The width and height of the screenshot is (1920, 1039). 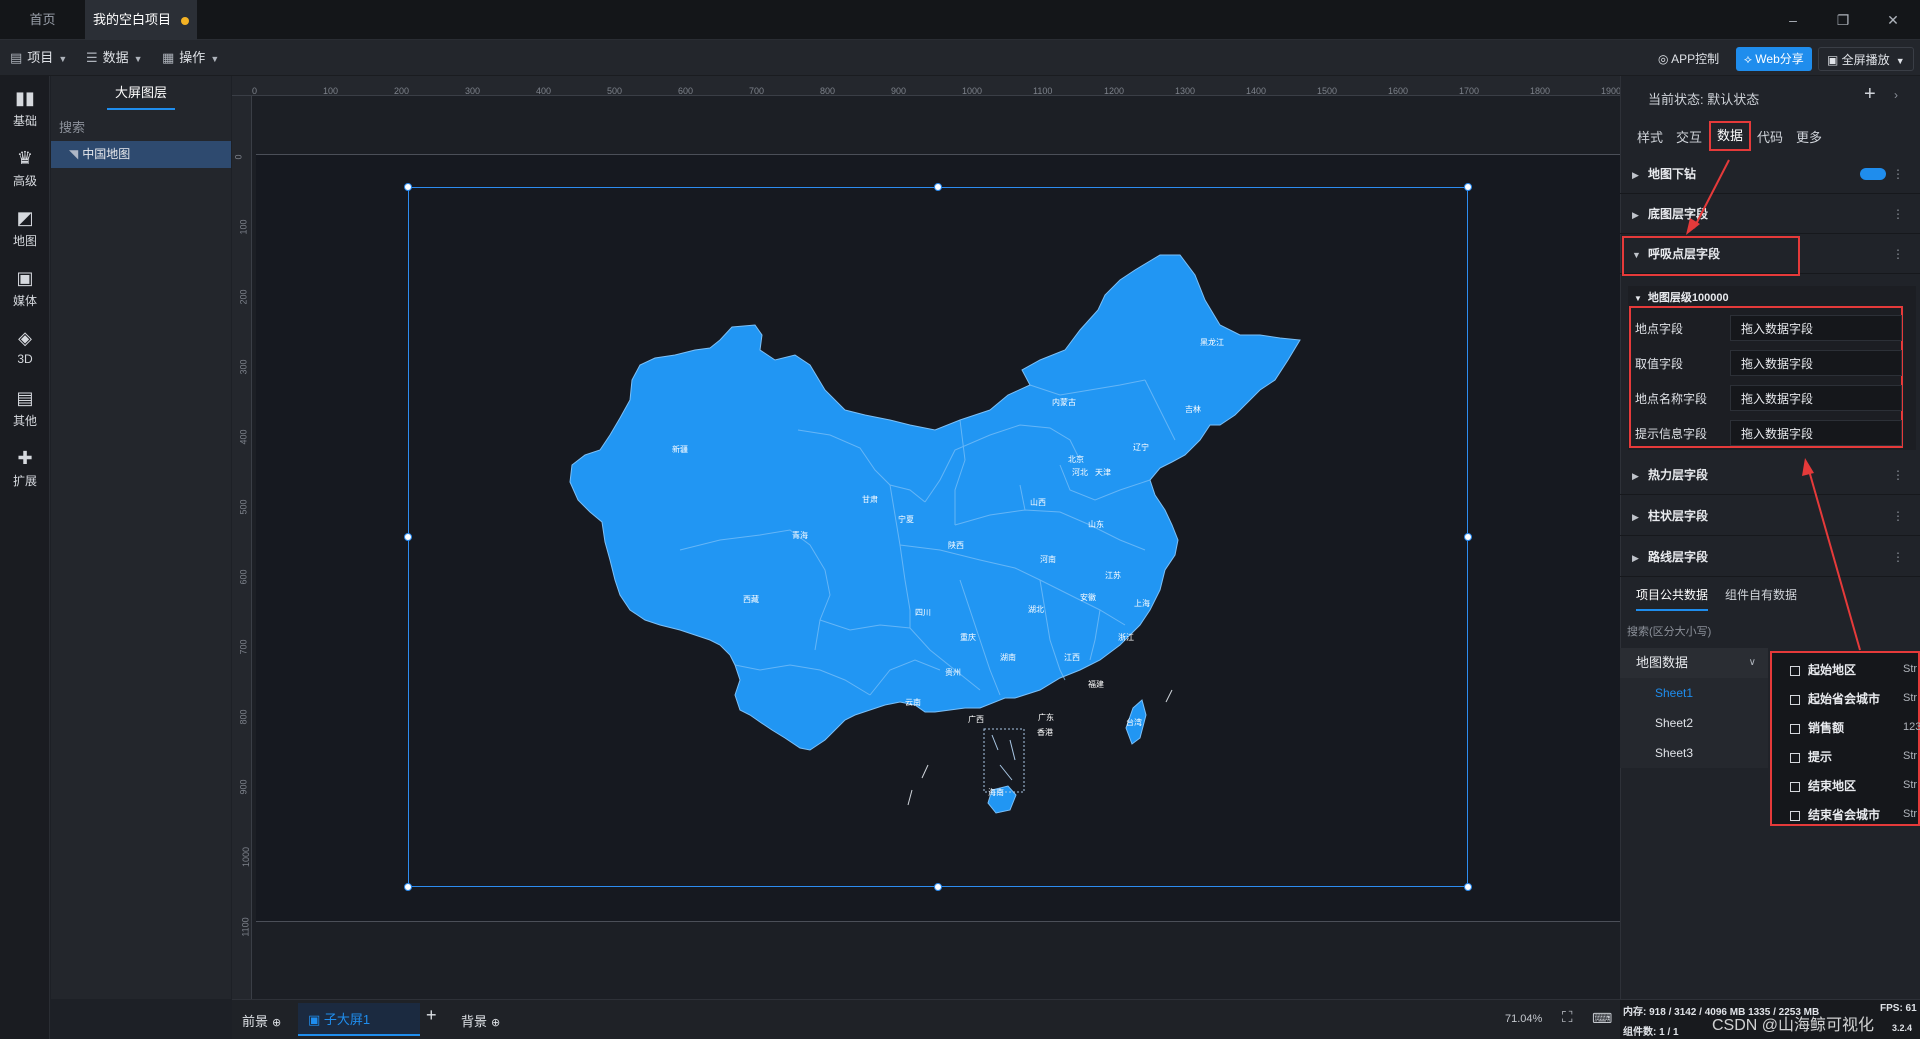 I want to click on add-screen-button: +, so click(x=431, y=1015).